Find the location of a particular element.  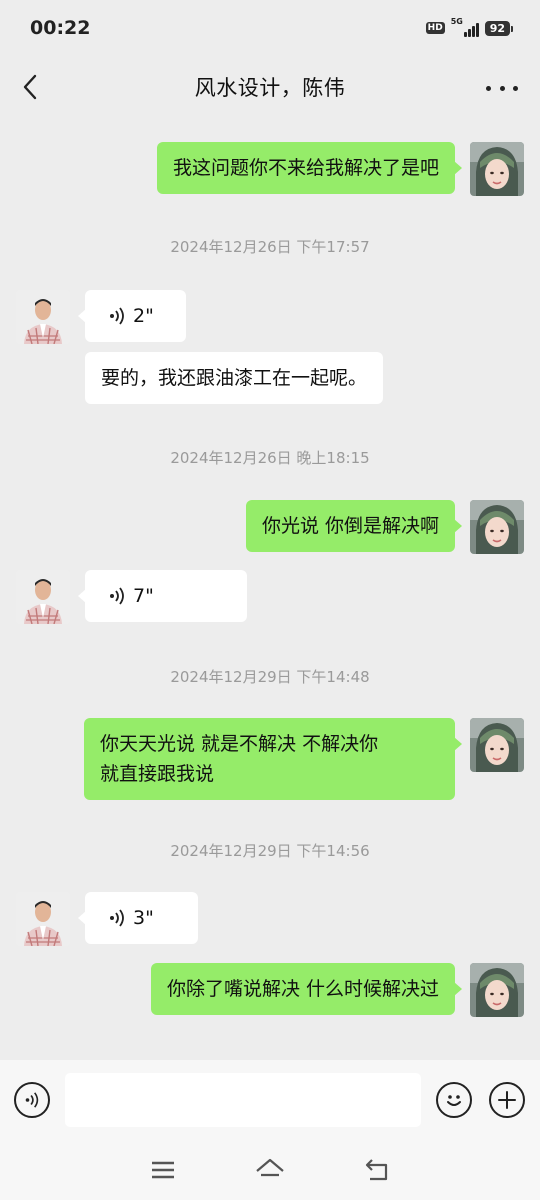

message-bubble-mine: 我这问题你不来给我解决了是吧 is located at coordinates (309, 168).